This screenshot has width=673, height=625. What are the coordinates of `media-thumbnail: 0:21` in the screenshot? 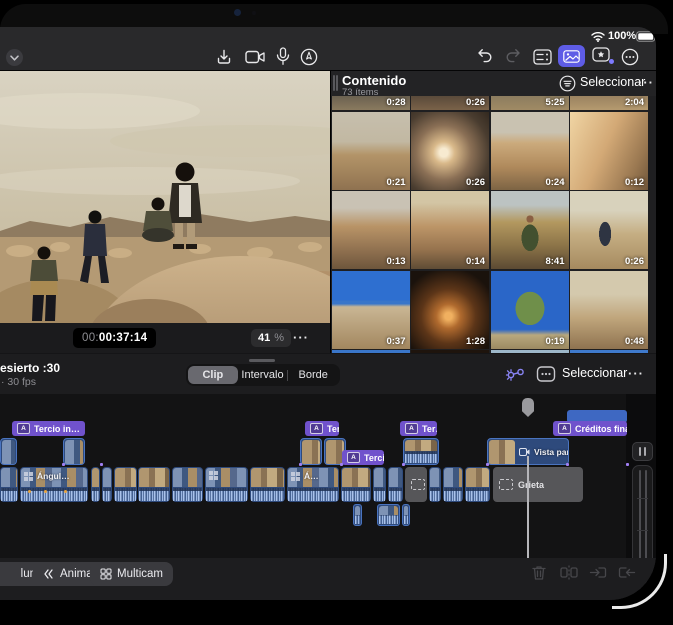 It's located at (370, 150).